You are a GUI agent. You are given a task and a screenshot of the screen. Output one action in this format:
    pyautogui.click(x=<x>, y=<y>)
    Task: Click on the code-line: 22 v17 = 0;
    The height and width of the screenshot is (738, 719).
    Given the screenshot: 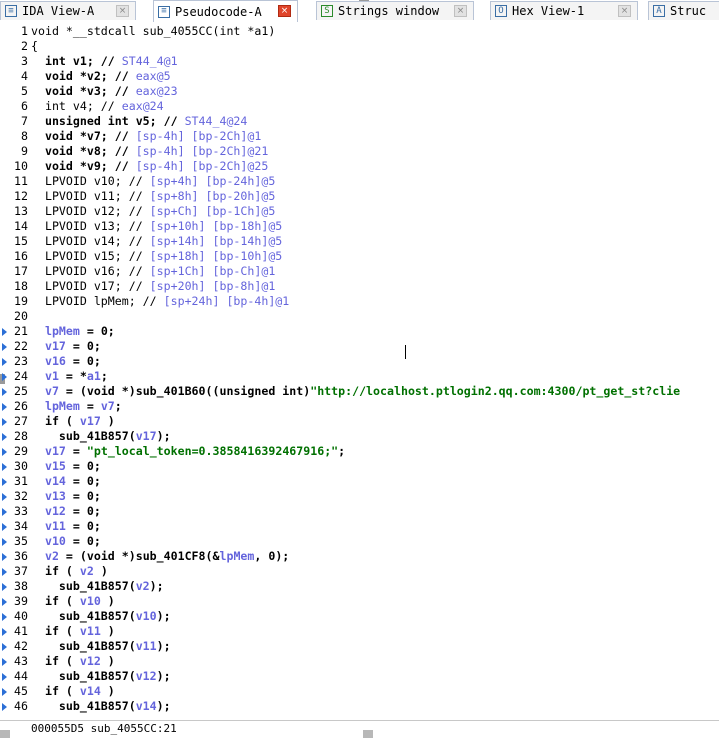 What is the action you would take?
    pyautogui.click(x=359, y=346)
    